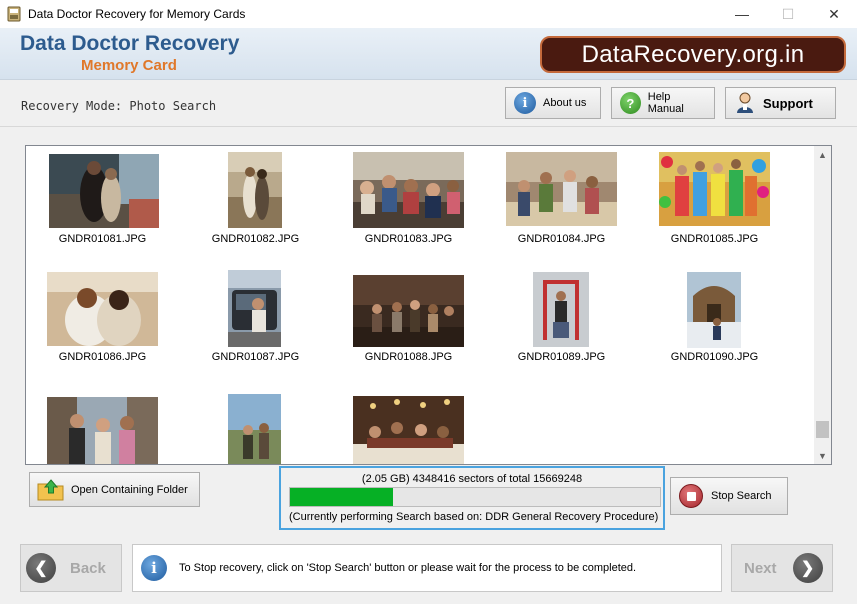 The height and width of the screenshot is (604, 857). What do you see at coordinates (782, 568) in the screenshot?
I see `next-button: Next ❯` at bounding box center [782, 568].